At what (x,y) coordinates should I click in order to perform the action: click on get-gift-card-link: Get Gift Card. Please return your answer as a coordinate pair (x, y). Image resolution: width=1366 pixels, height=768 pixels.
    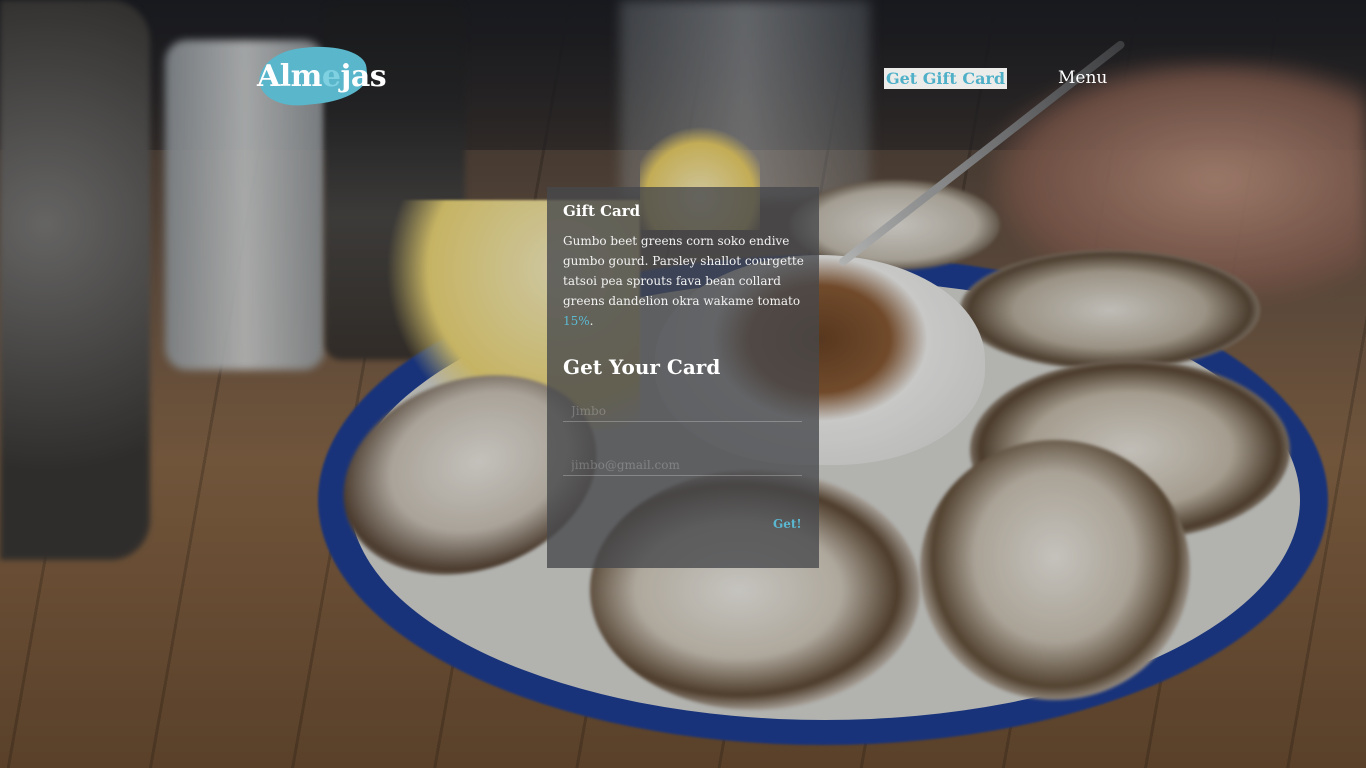
    Looking at the image, I should click on (945, 78).